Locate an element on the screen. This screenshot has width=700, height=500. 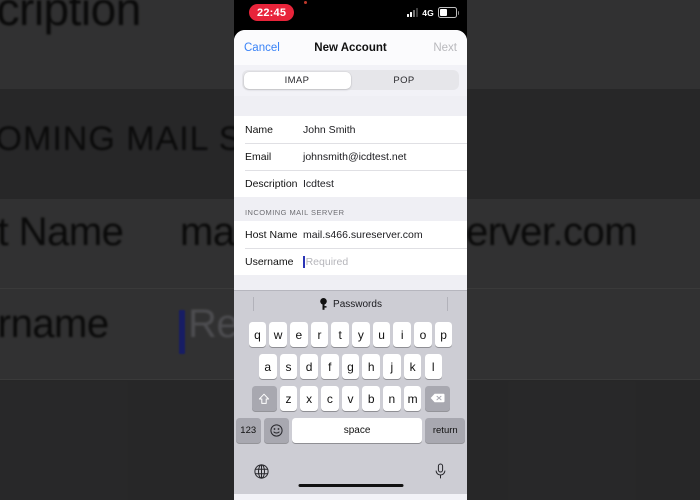
shift-key is located at coordinates (264, 398).